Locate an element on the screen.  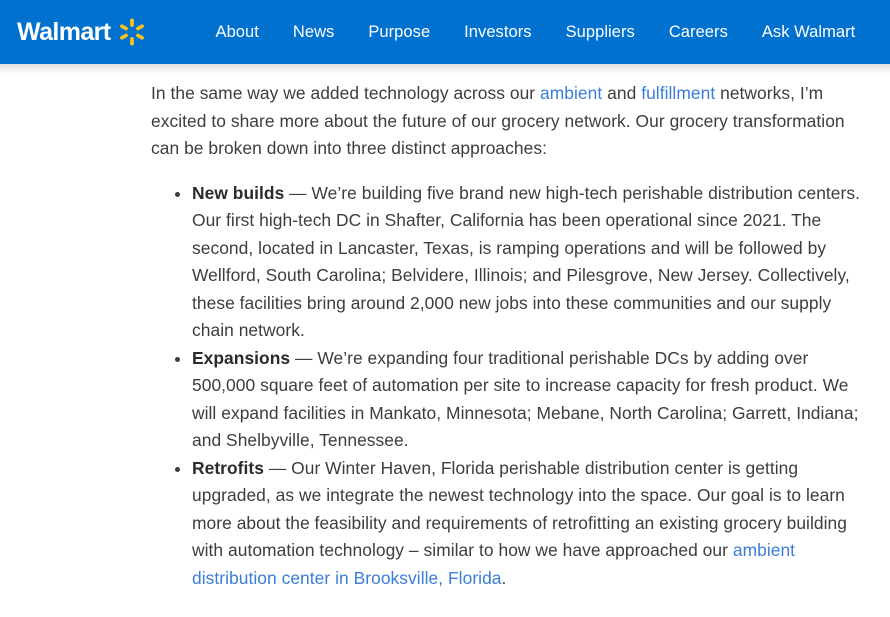
nav-item-careers: Careers is located at coordinates (698, 32).